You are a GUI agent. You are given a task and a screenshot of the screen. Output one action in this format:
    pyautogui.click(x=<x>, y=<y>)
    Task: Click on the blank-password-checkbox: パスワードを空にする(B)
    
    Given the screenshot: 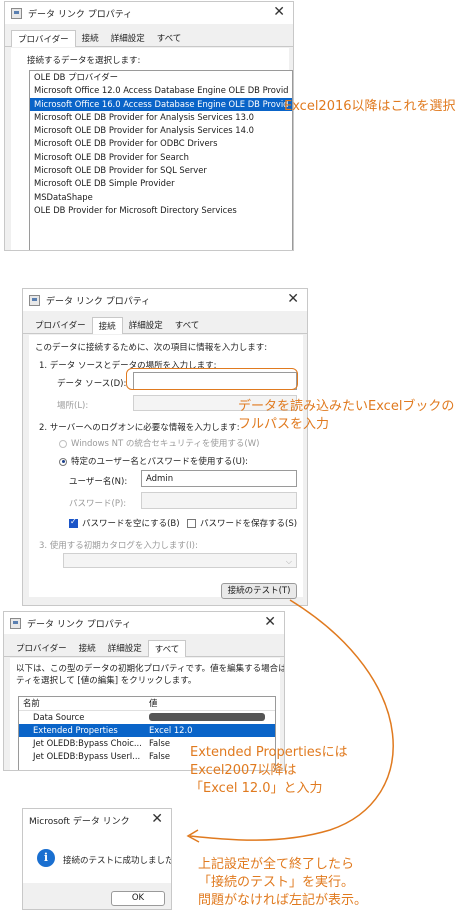 What is the action you would take?
    pyautogui.click(x=124, y=523)
    